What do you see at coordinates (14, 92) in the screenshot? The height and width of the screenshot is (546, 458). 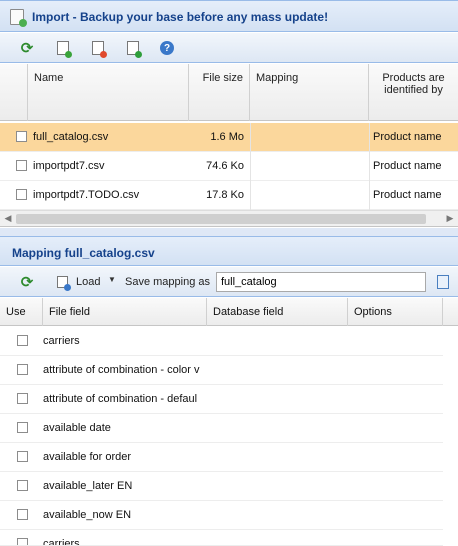 I see `header-checkbox-column` at bounding box center [14, 92].